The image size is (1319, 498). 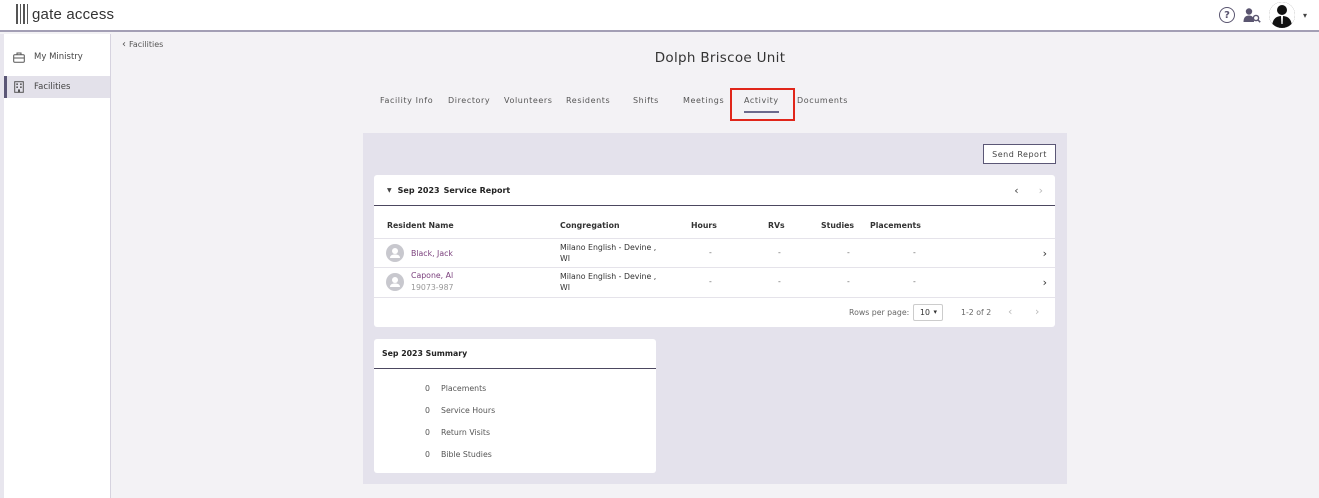 I want to click on logo-bars-icon, so click(x=22, y=14).